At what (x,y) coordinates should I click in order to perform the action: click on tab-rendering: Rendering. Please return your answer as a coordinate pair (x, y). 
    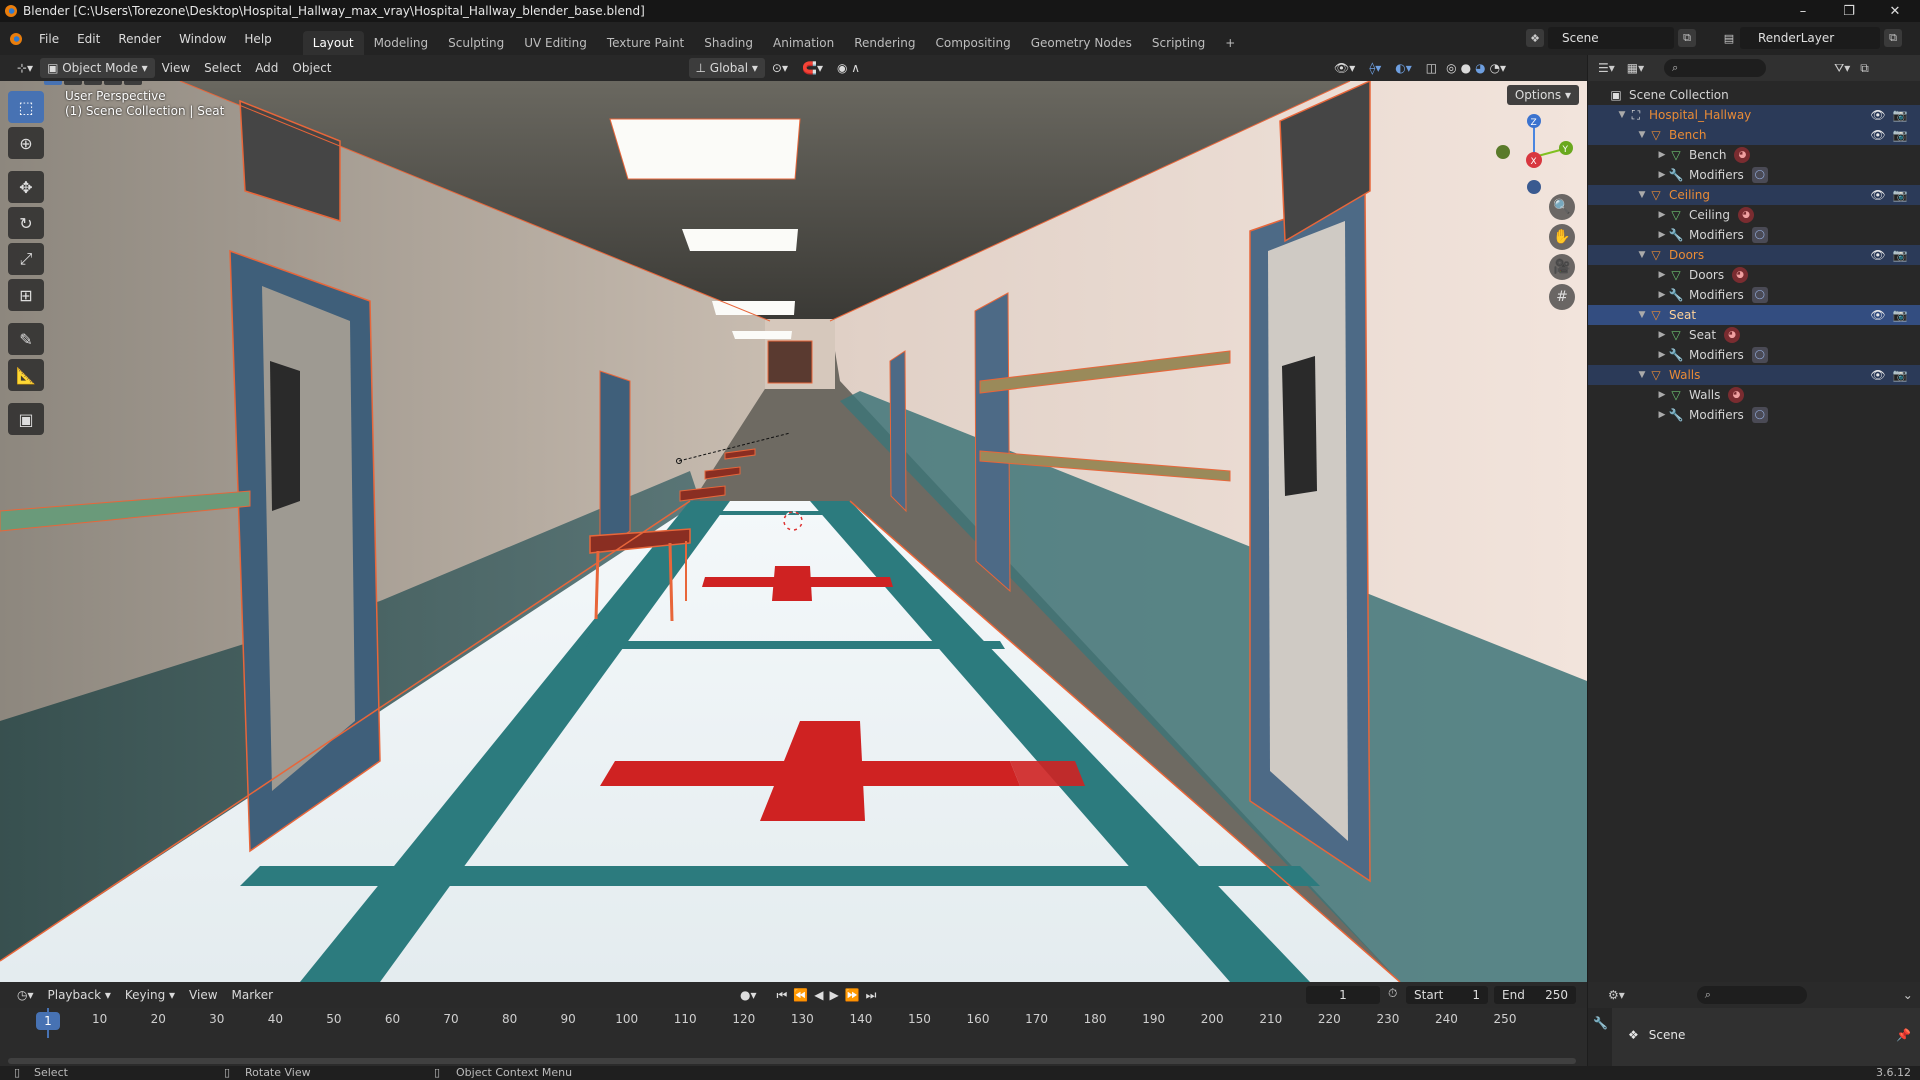
    Looking at the image, I should click on (884, 43).